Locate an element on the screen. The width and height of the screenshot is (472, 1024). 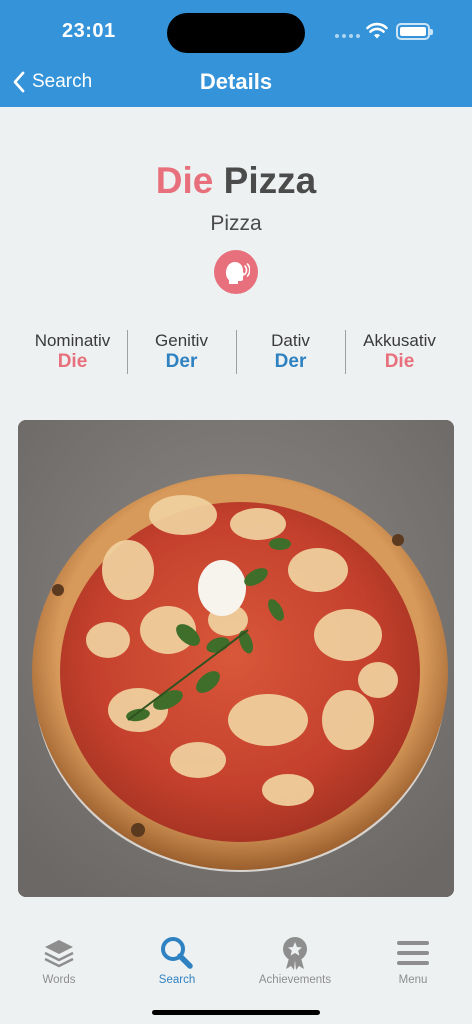
navigation-bar: 23:01 Search Details is located at coordinates (236, 53).